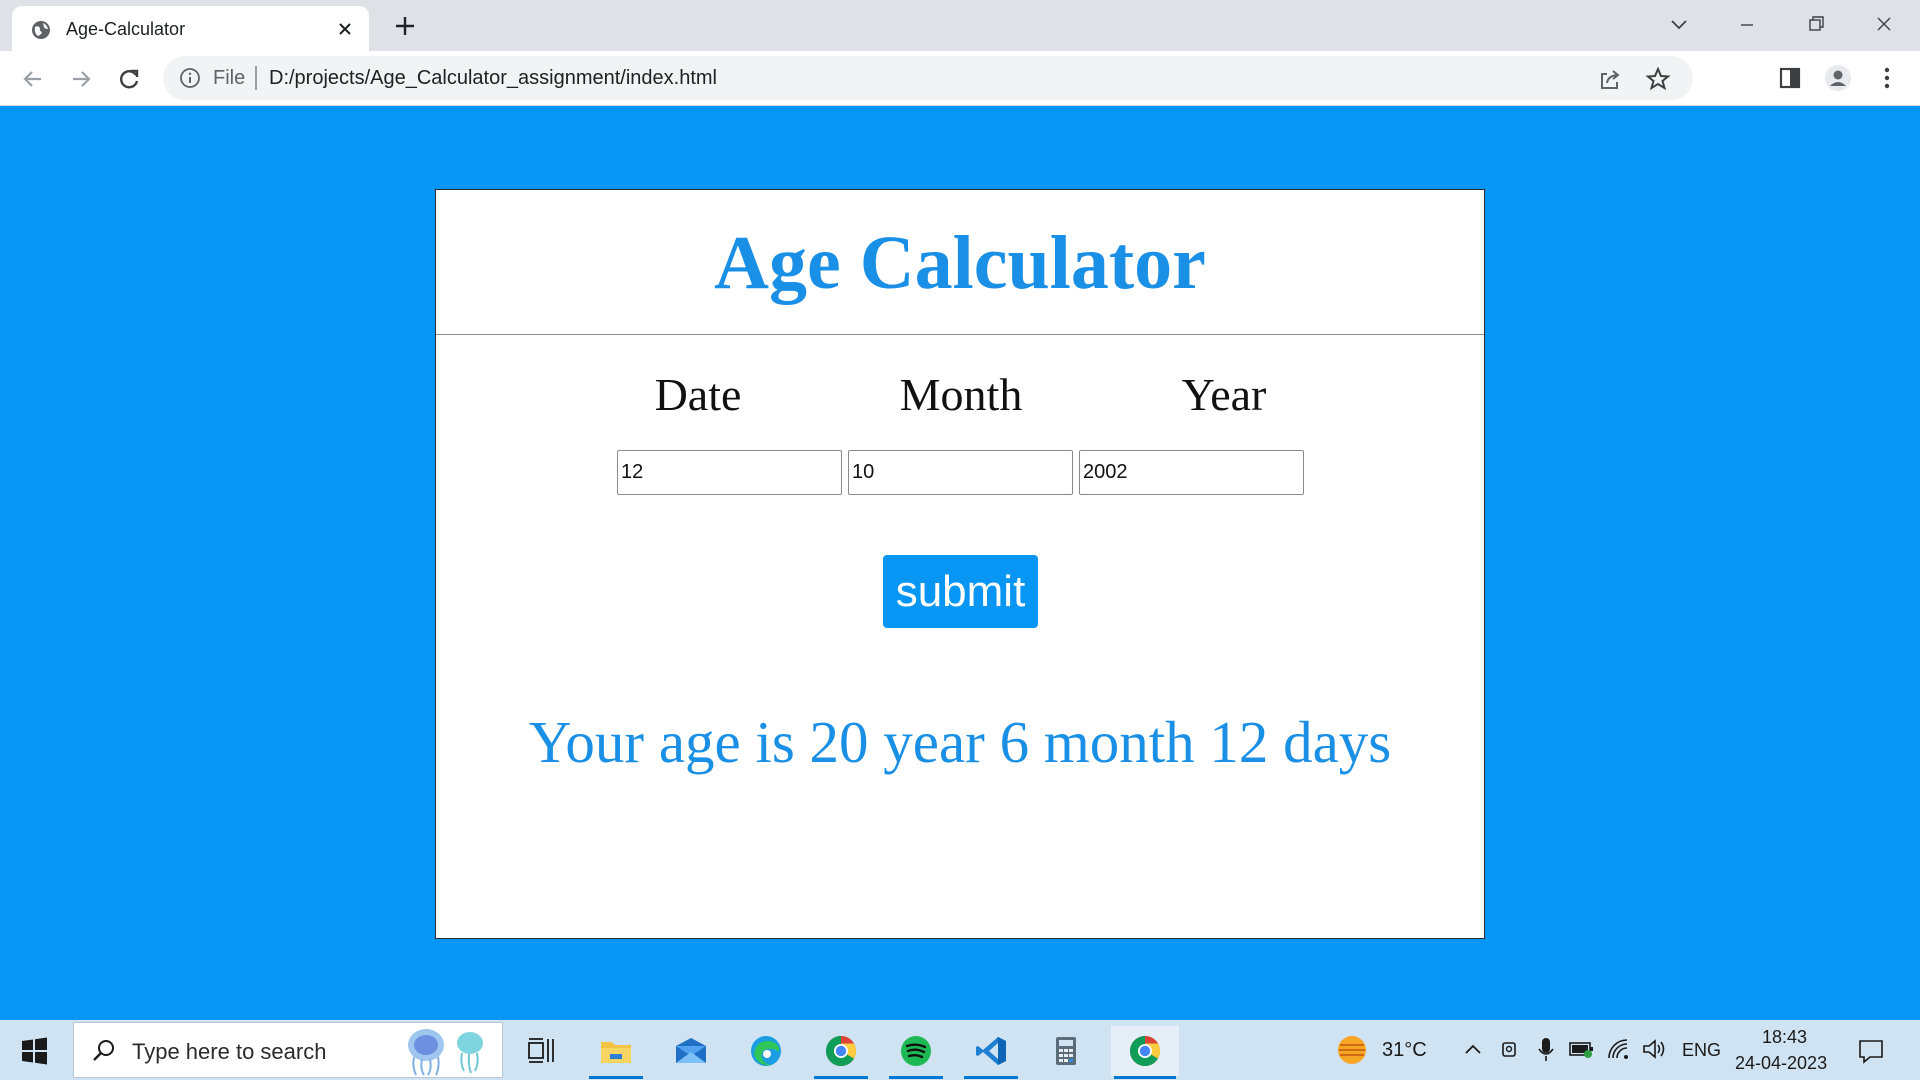  Describe the element at coordinates (34, 1051) in the screenshot. I see `windows-start-icon` at that location.